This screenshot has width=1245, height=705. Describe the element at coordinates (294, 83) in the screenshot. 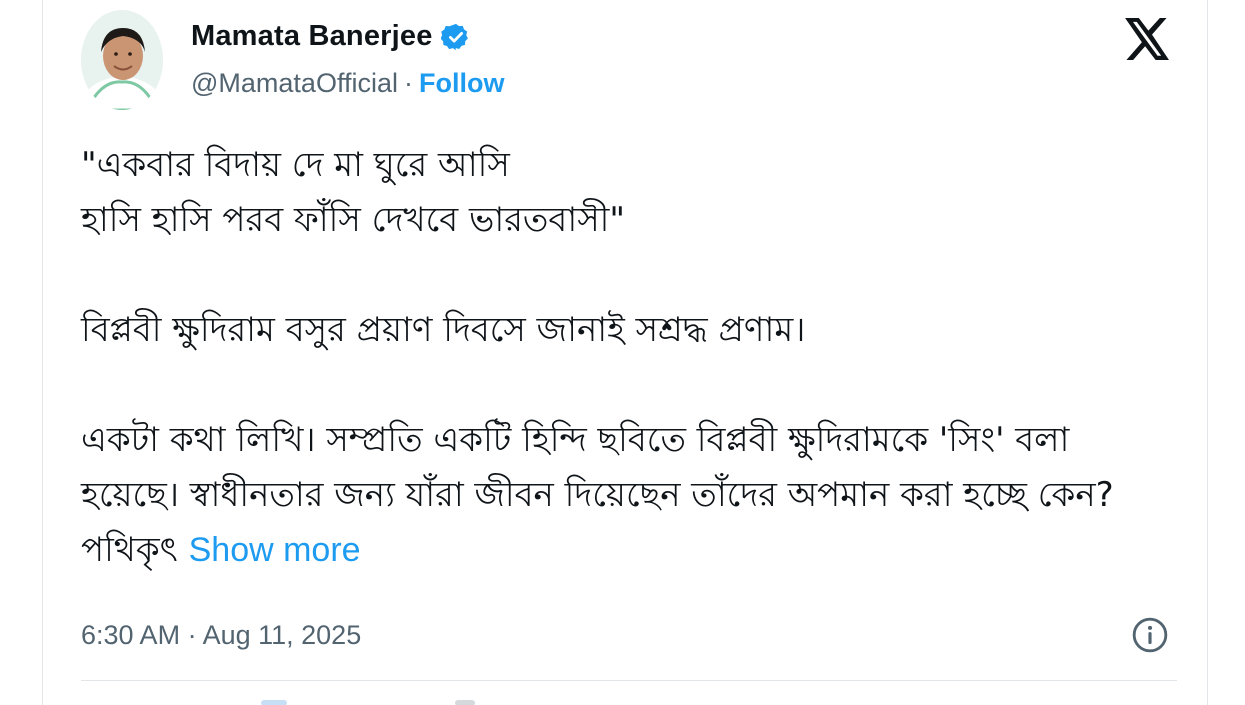

I see `author-handle: @MamataOfficial` at that location.